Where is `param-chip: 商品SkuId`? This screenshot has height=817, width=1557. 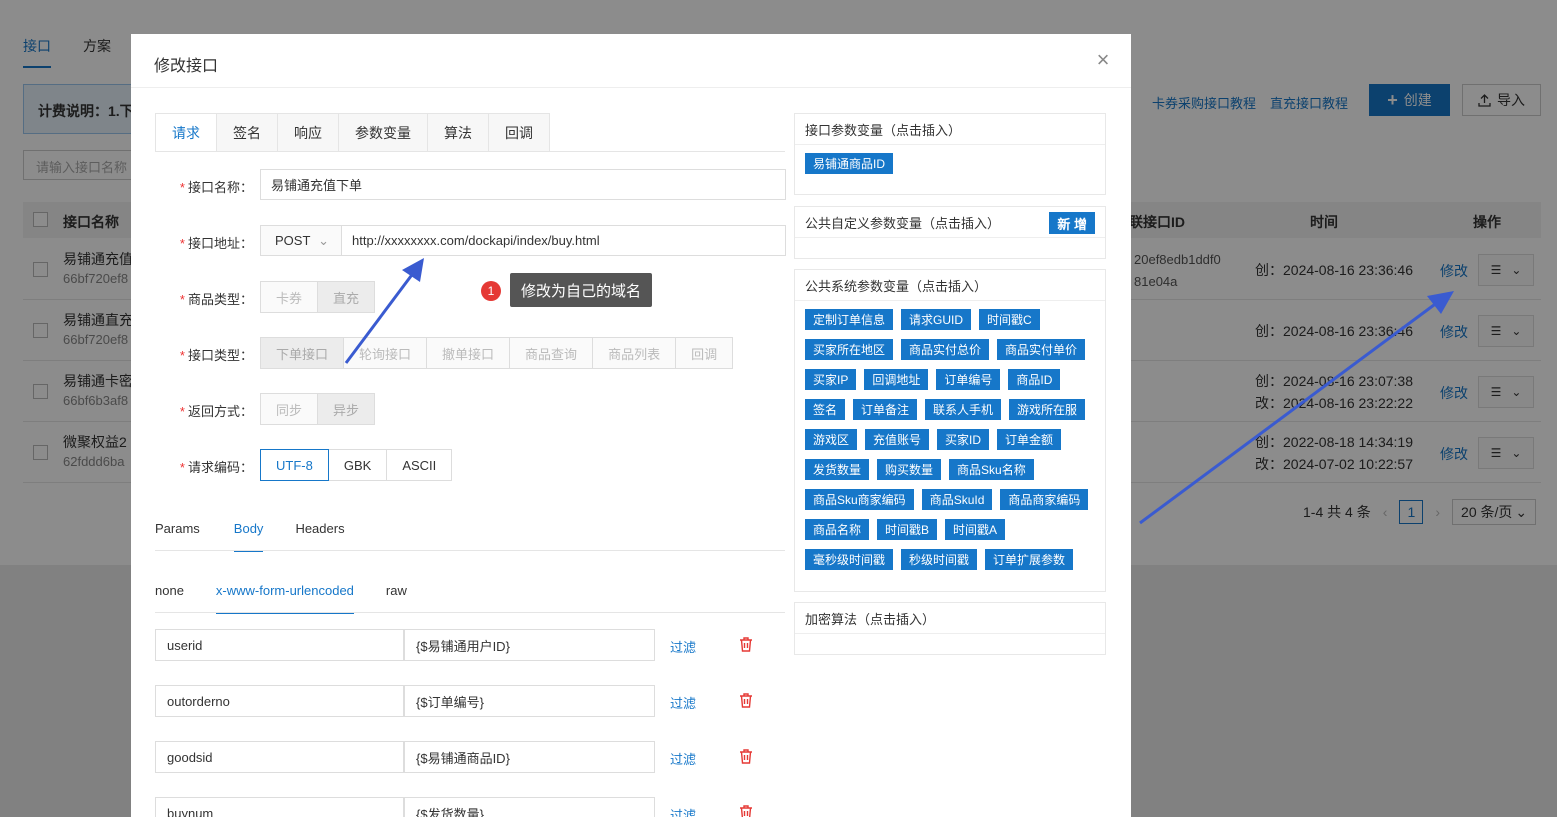 param-chip: 商品SkuId is located at coordinates (957, 499).